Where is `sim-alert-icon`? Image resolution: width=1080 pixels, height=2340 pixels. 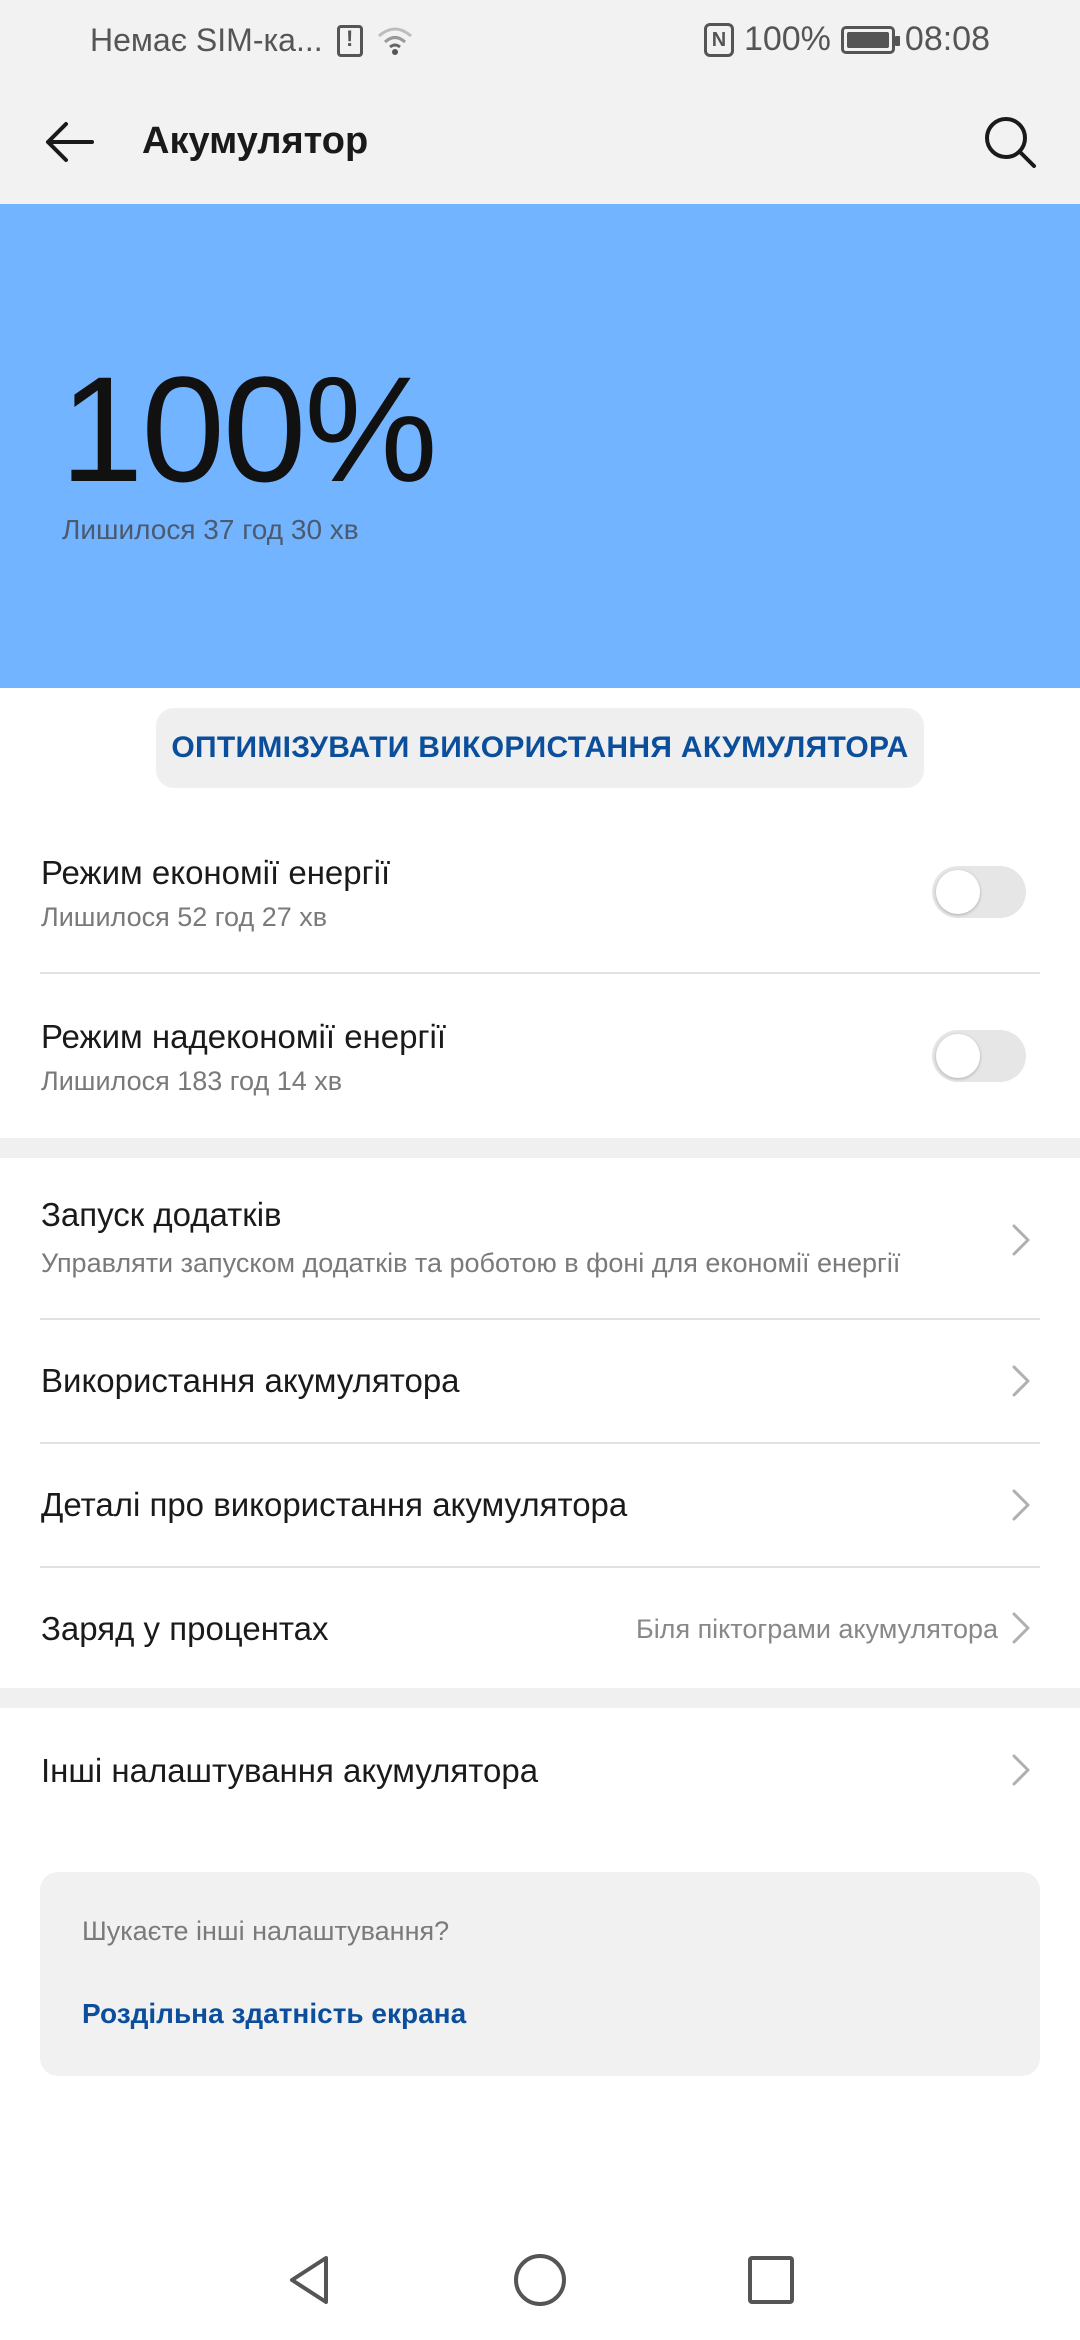 sim-alert-icon is located at coordinates (349, 40).